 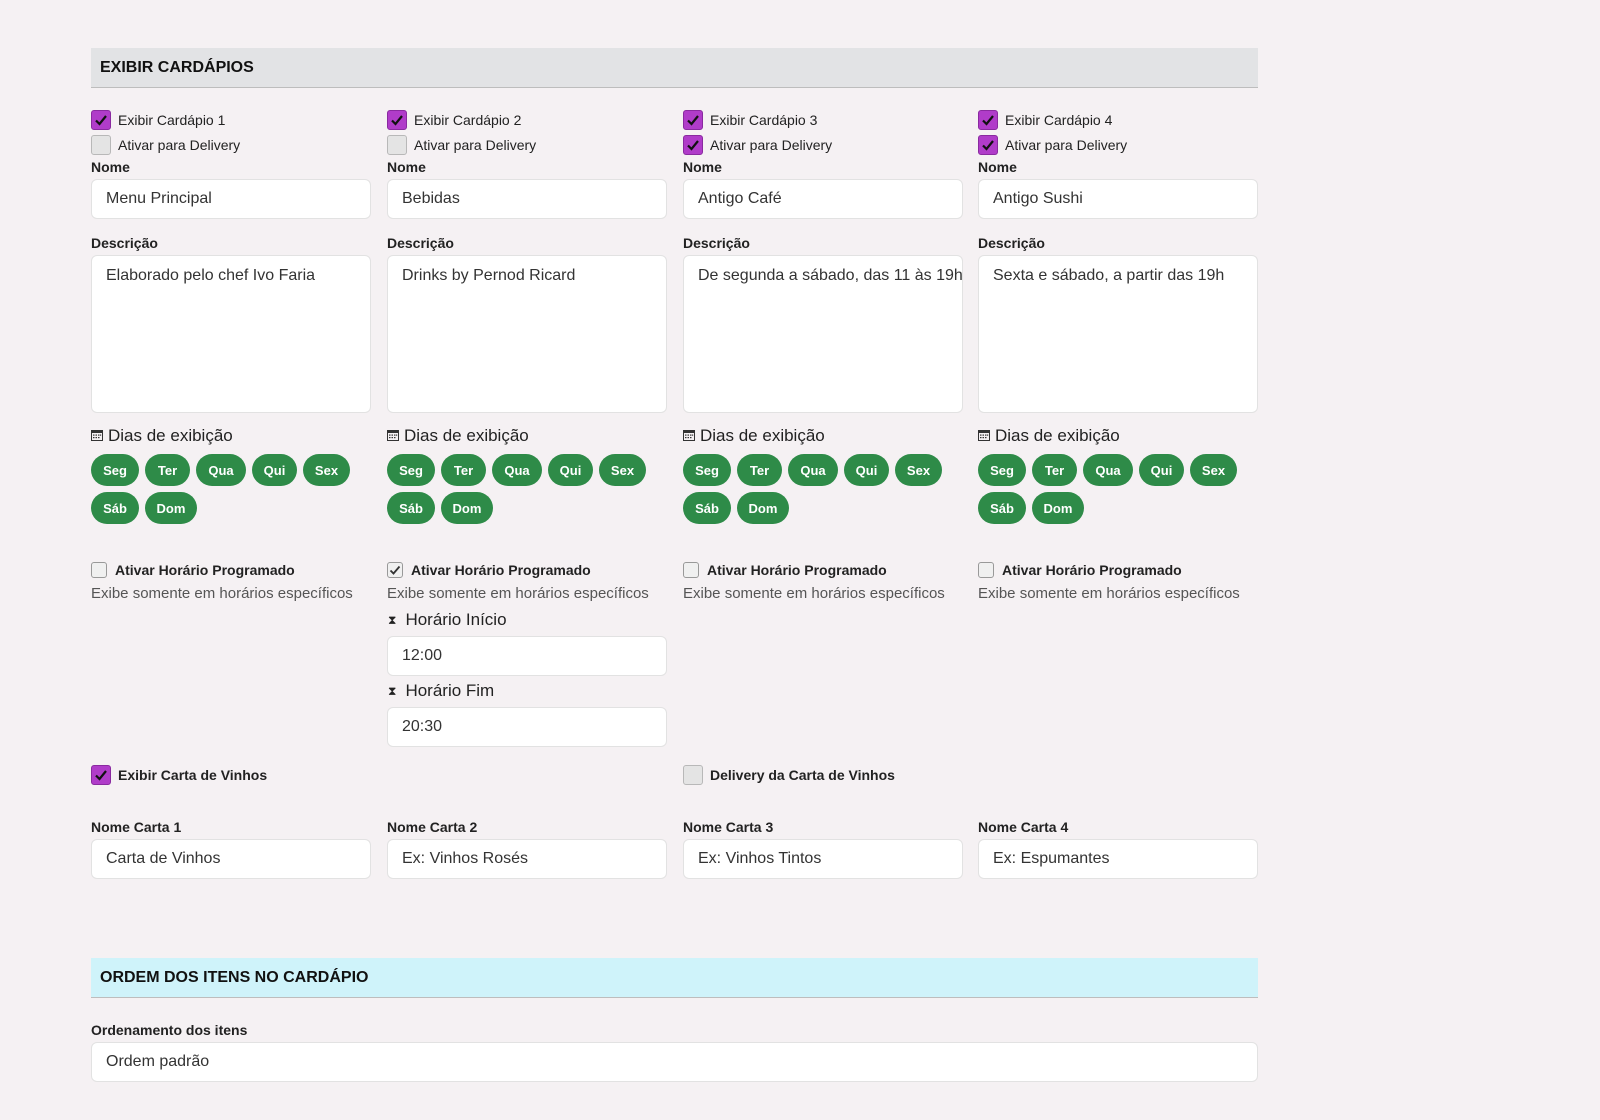 What do you see at coordinates (527, 859) in the screenshot?
I see `wine-card-input: Ex: Vinhos Rosés` at bounding box center [527, 859].